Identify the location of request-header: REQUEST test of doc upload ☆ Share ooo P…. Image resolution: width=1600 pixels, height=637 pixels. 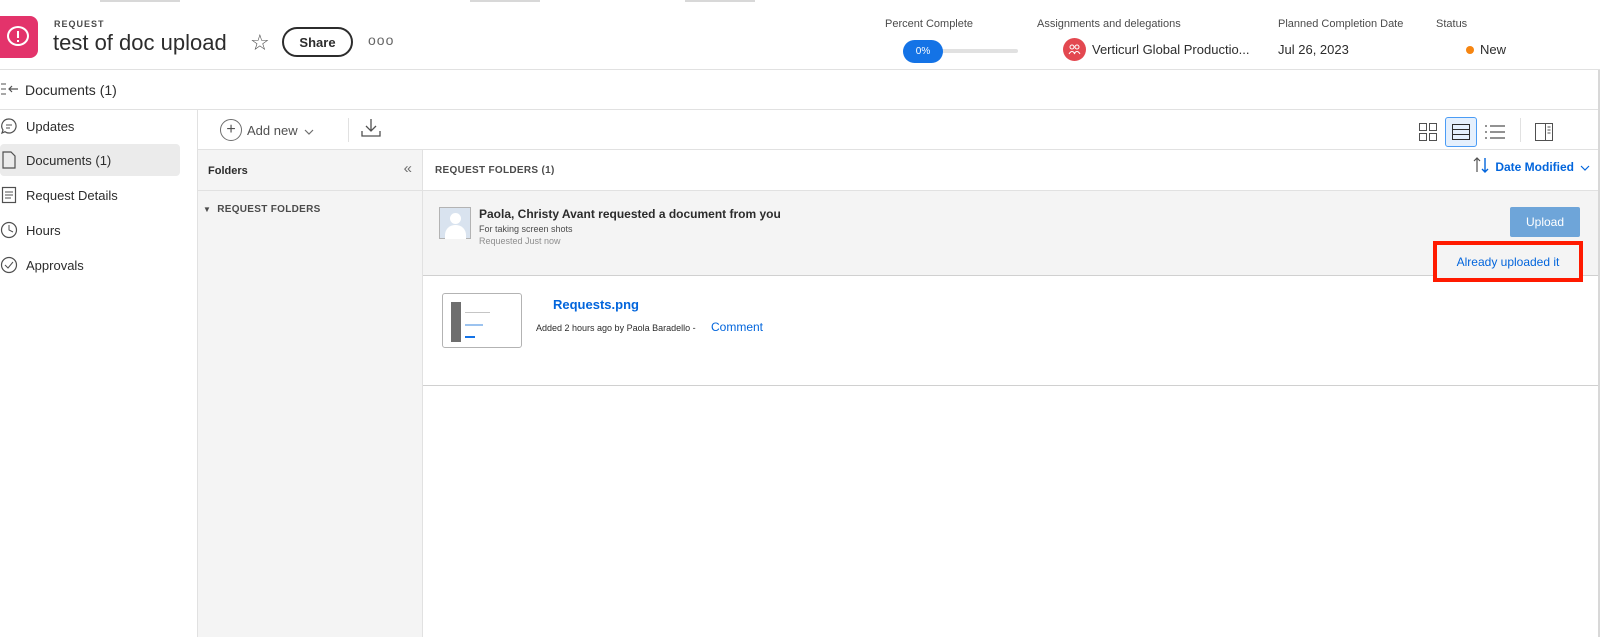
(800, 35).